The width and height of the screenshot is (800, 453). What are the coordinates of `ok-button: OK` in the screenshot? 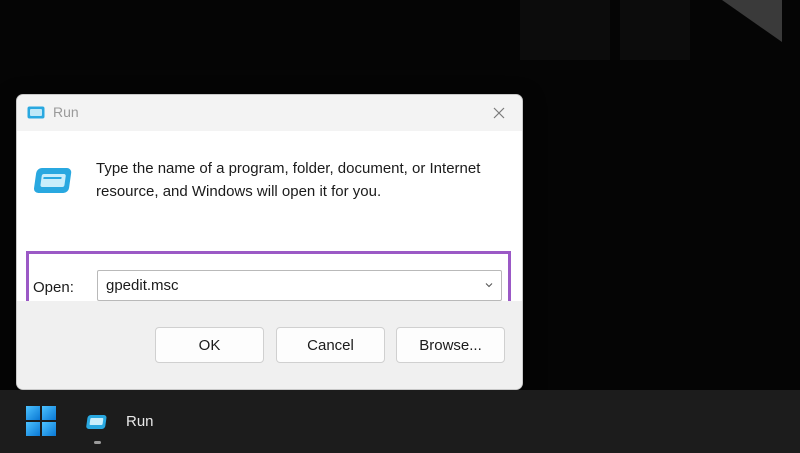 It's located at (209, 345).